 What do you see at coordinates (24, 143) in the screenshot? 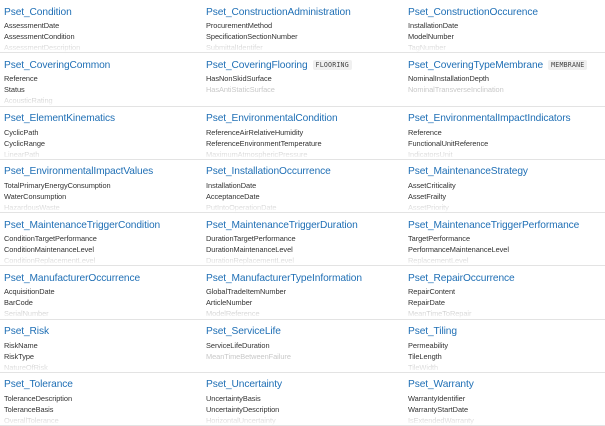
I see `property-name: CyclicRange` at bounding box center [24, 143].